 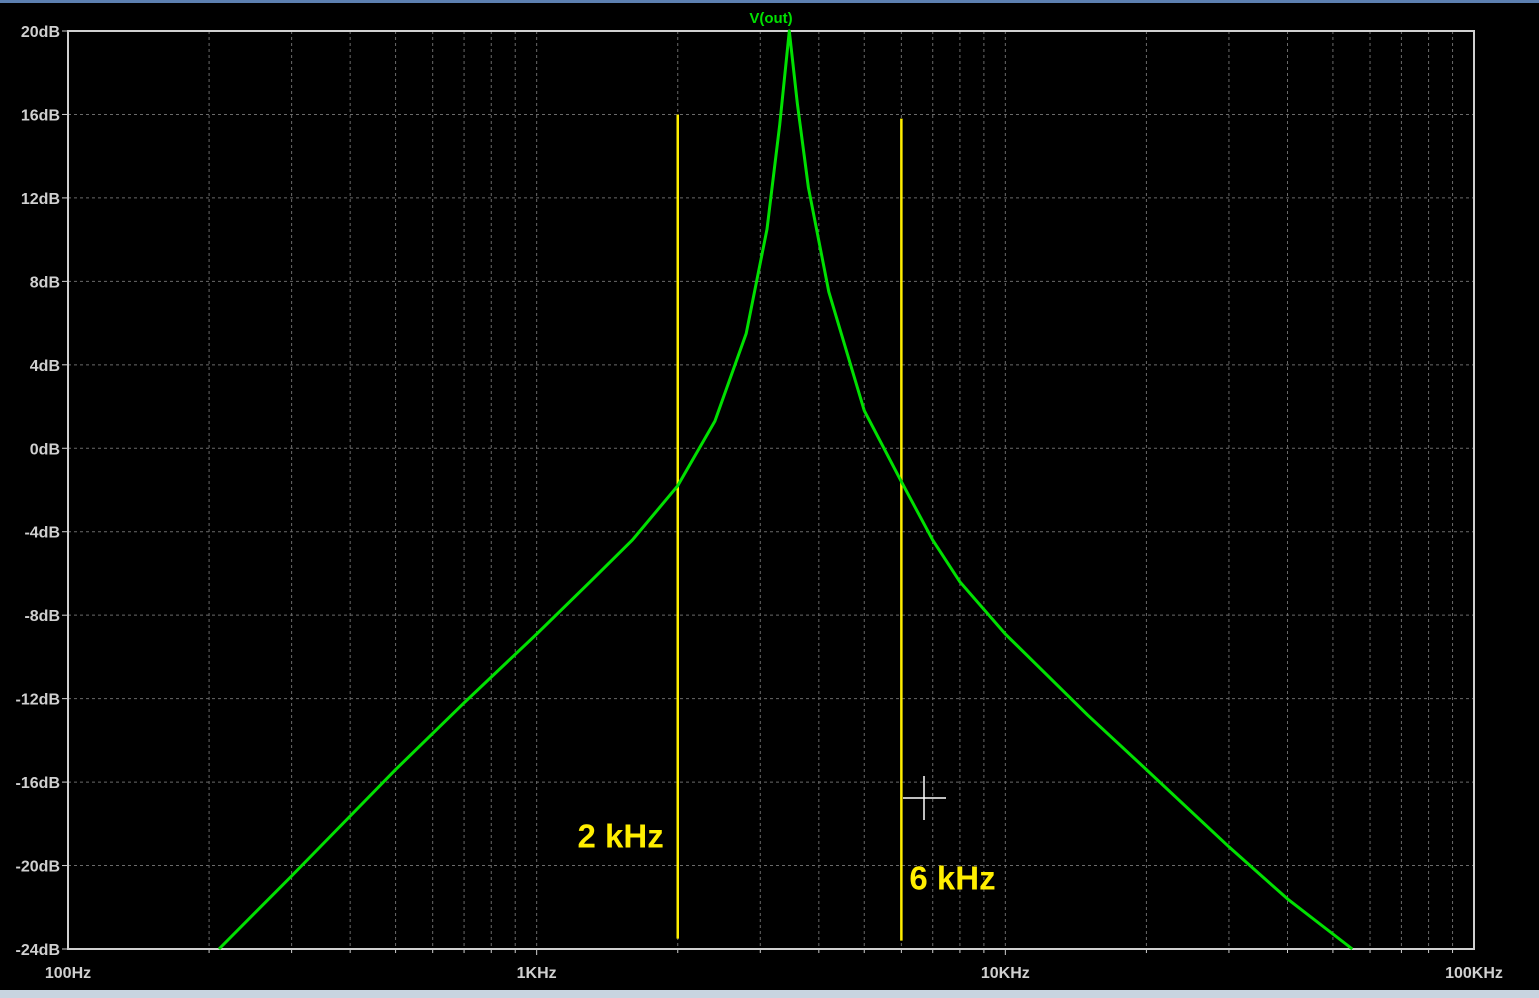 What do you see at coordinates (924, 798) in the screenshot?
I see `crosshair-cursor-icon` at bounding box center [924, 798].